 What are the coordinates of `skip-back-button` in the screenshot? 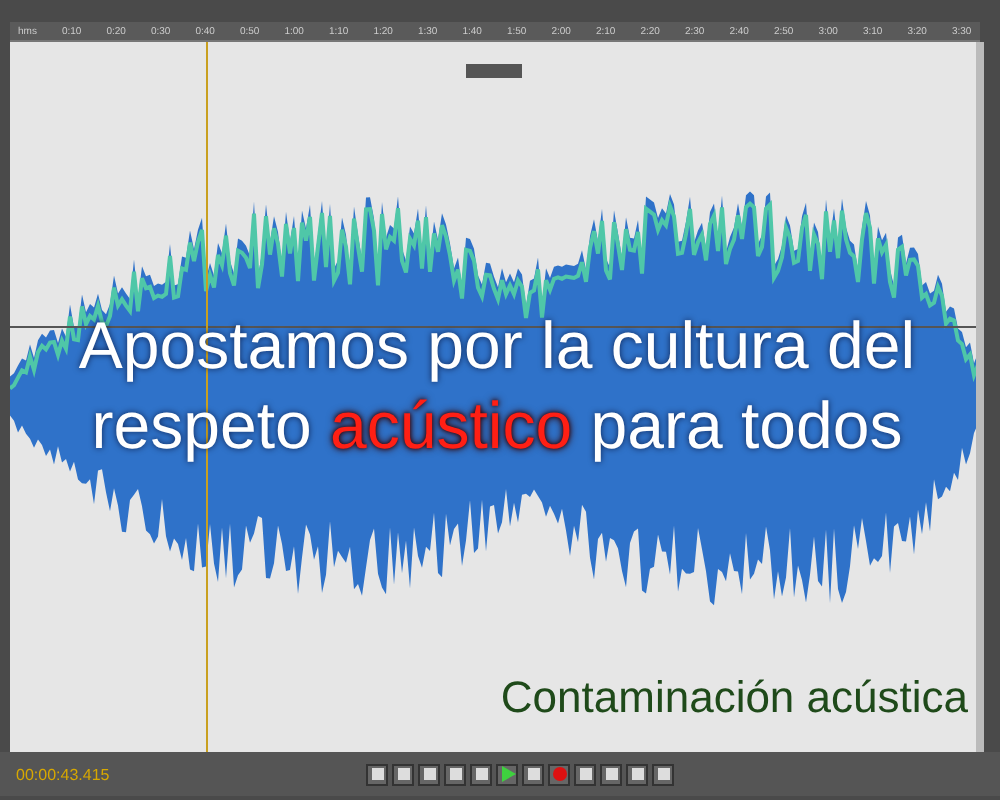 It's located at (585, 774).